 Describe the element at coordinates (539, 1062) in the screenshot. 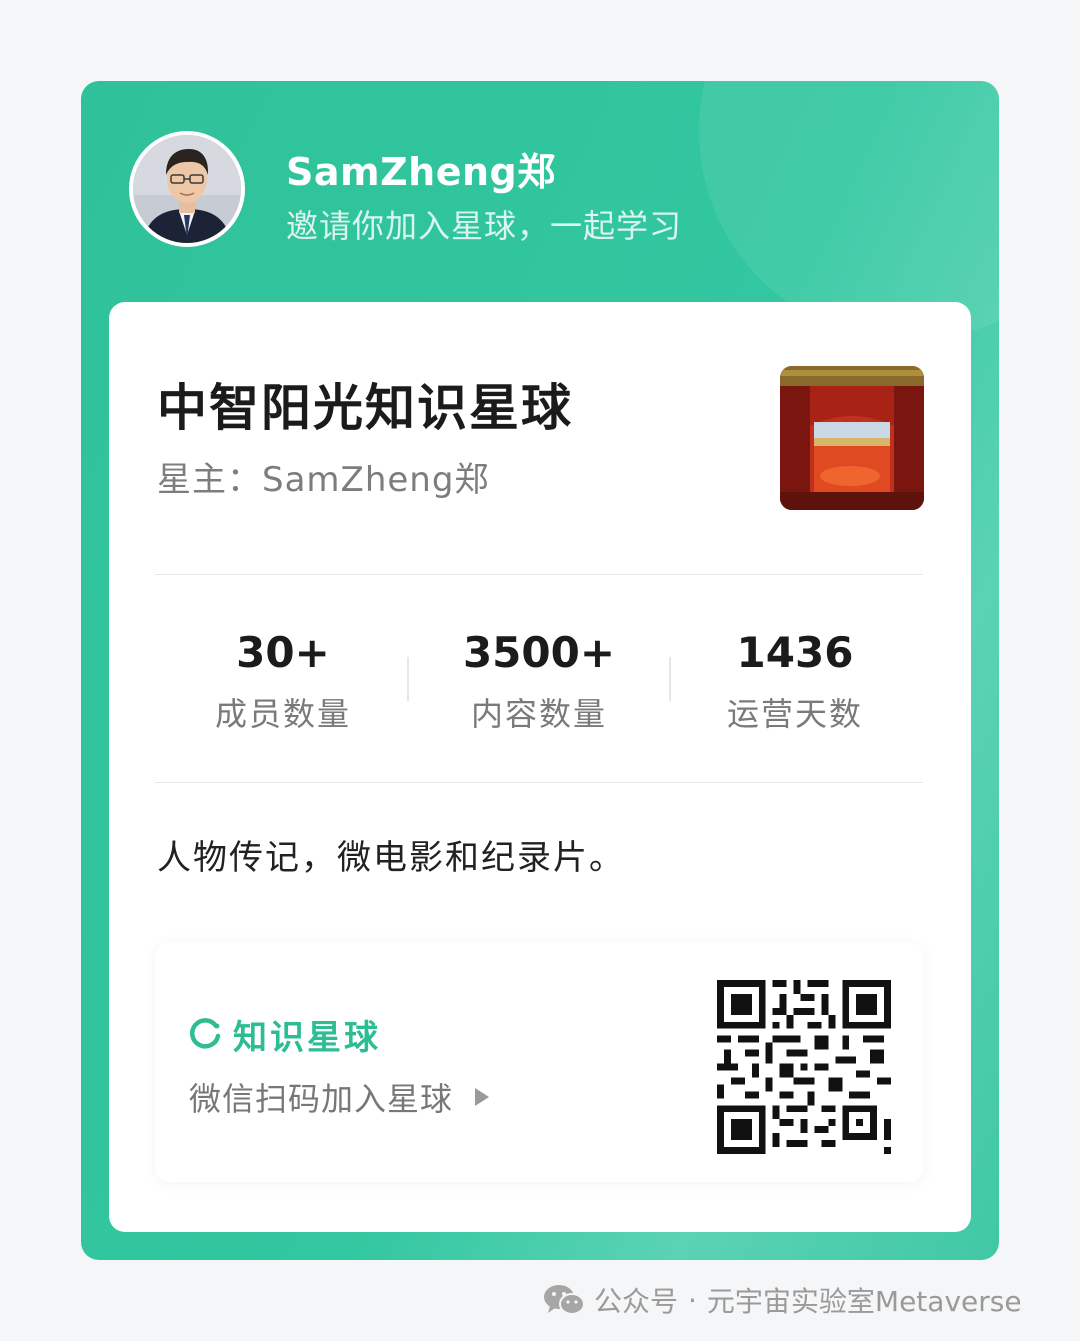

I see `join-section: 知识星球 微信扫码加入星球` at that location.